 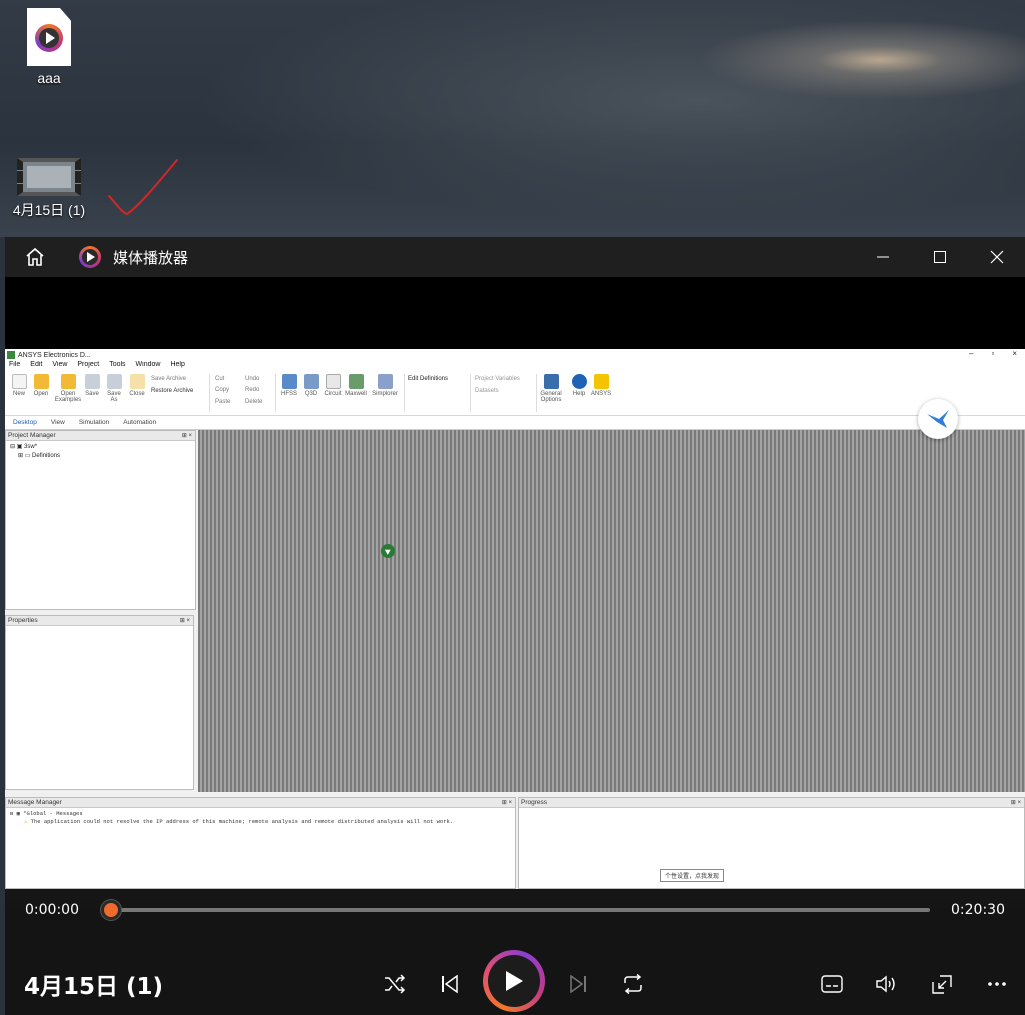 What do you see at coordinates (497, 379) in the screenshot?
I see `ribbon-project-variables: Project Variables` at bounding box center [497, 379].